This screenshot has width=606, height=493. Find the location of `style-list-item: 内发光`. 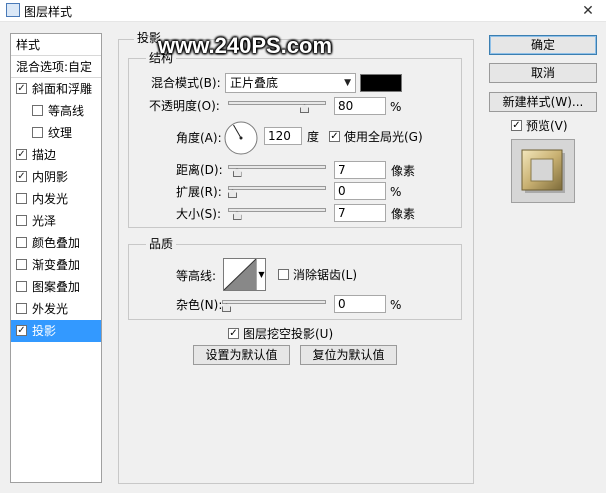

style-list-item: 内发光 is located at coordinates (56, 199).